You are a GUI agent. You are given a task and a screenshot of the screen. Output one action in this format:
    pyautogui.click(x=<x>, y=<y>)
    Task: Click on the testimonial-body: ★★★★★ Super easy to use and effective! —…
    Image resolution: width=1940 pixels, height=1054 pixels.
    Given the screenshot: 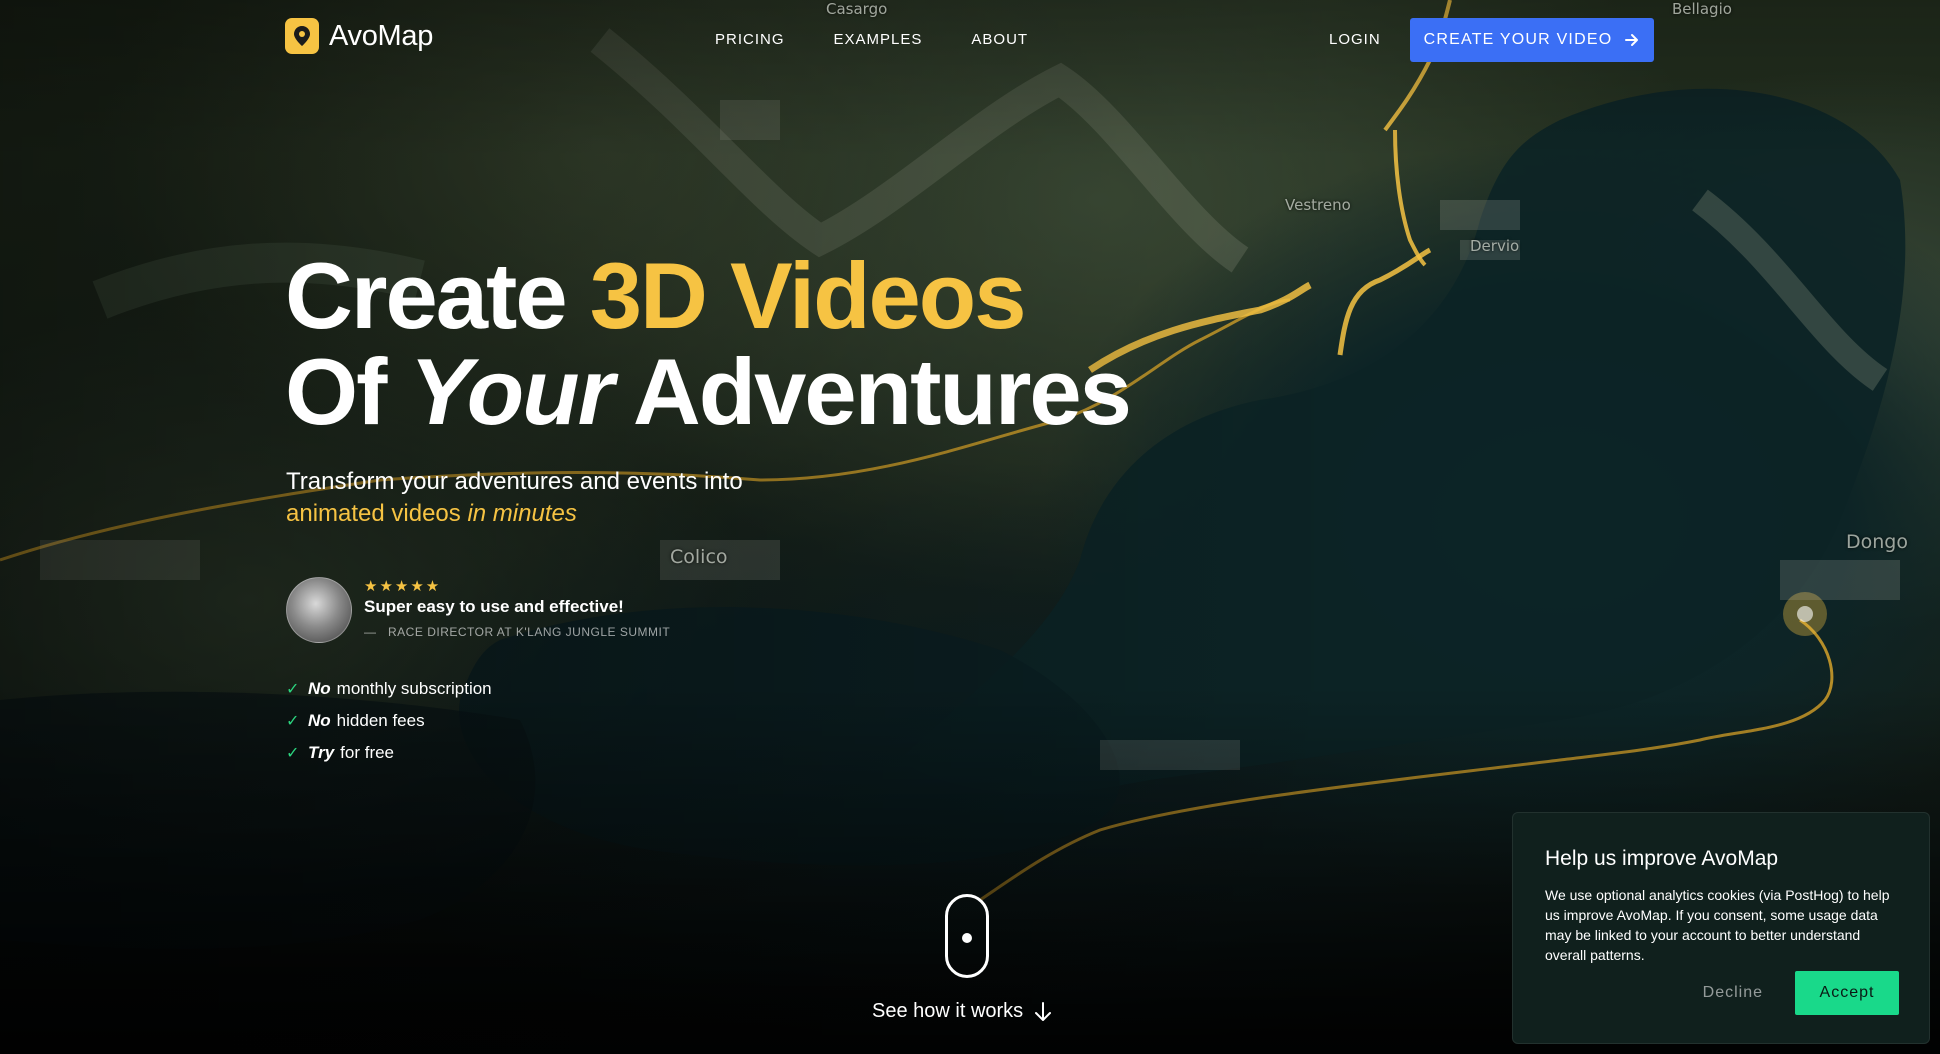 What is the action you would take?
    pyautogui.click(x=517, y=608)
    